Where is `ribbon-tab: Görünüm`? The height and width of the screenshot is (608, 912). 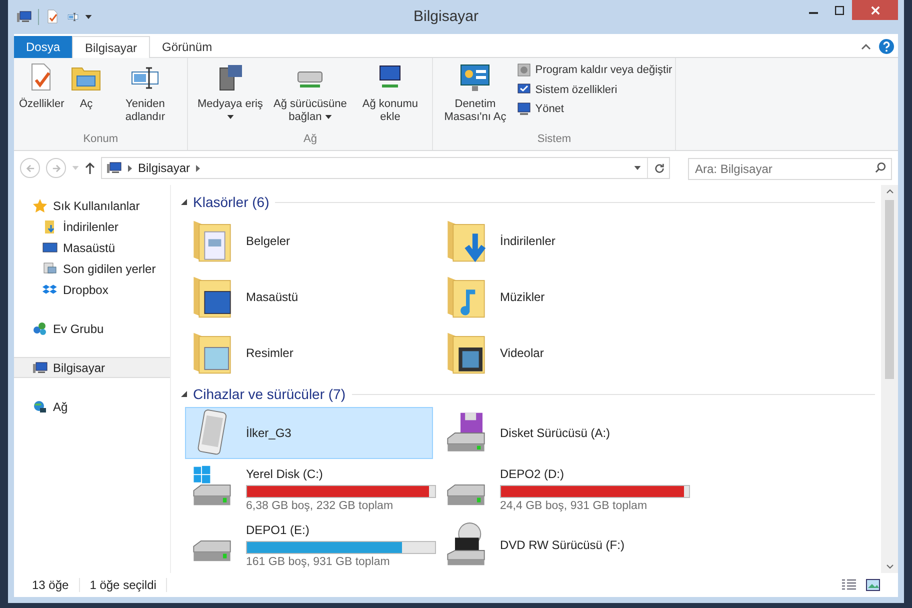 ribbon-tab: Görünüm is located at coordinates (187, 47).